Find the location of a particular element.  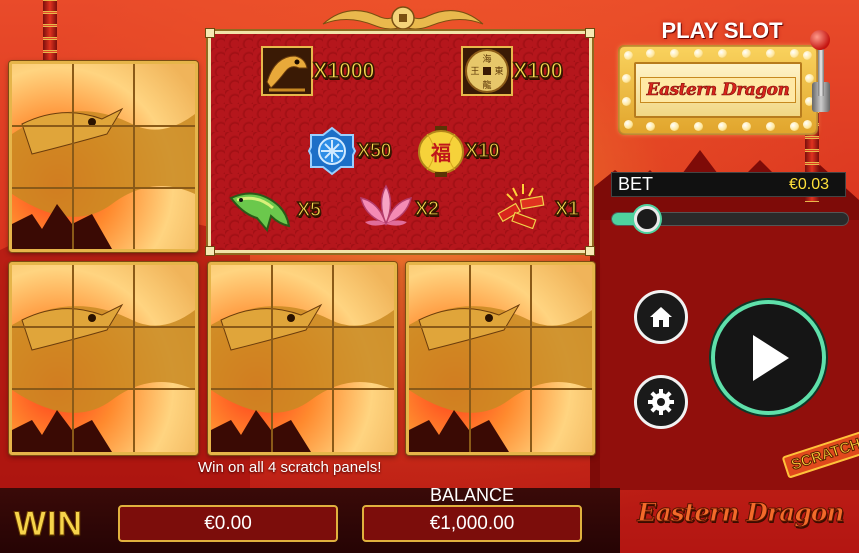

marquee-logo: Eastern Dragon is located at coordinates (718, 90).